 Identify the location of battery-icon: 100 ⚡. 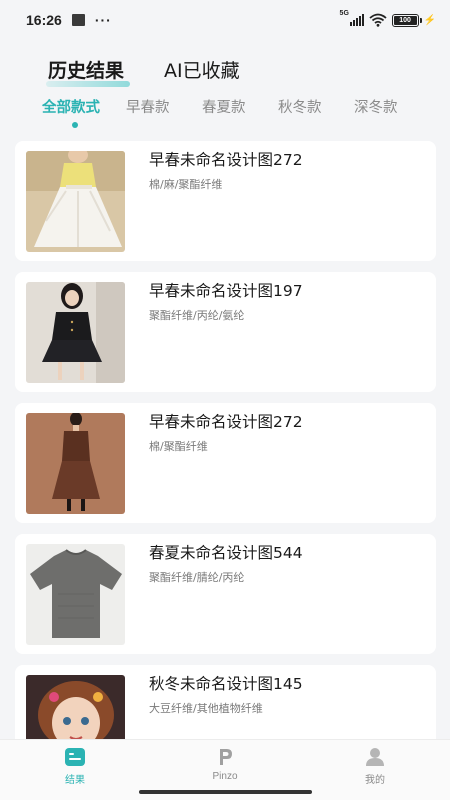
(413, 20).